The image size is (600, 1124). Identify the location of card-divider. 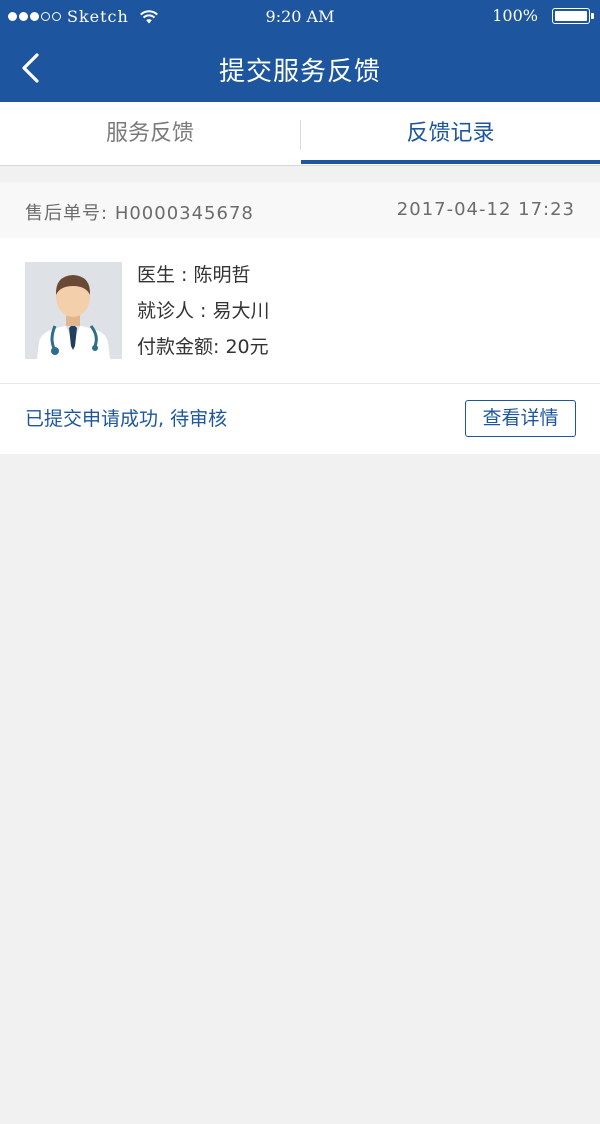
(300, 383).